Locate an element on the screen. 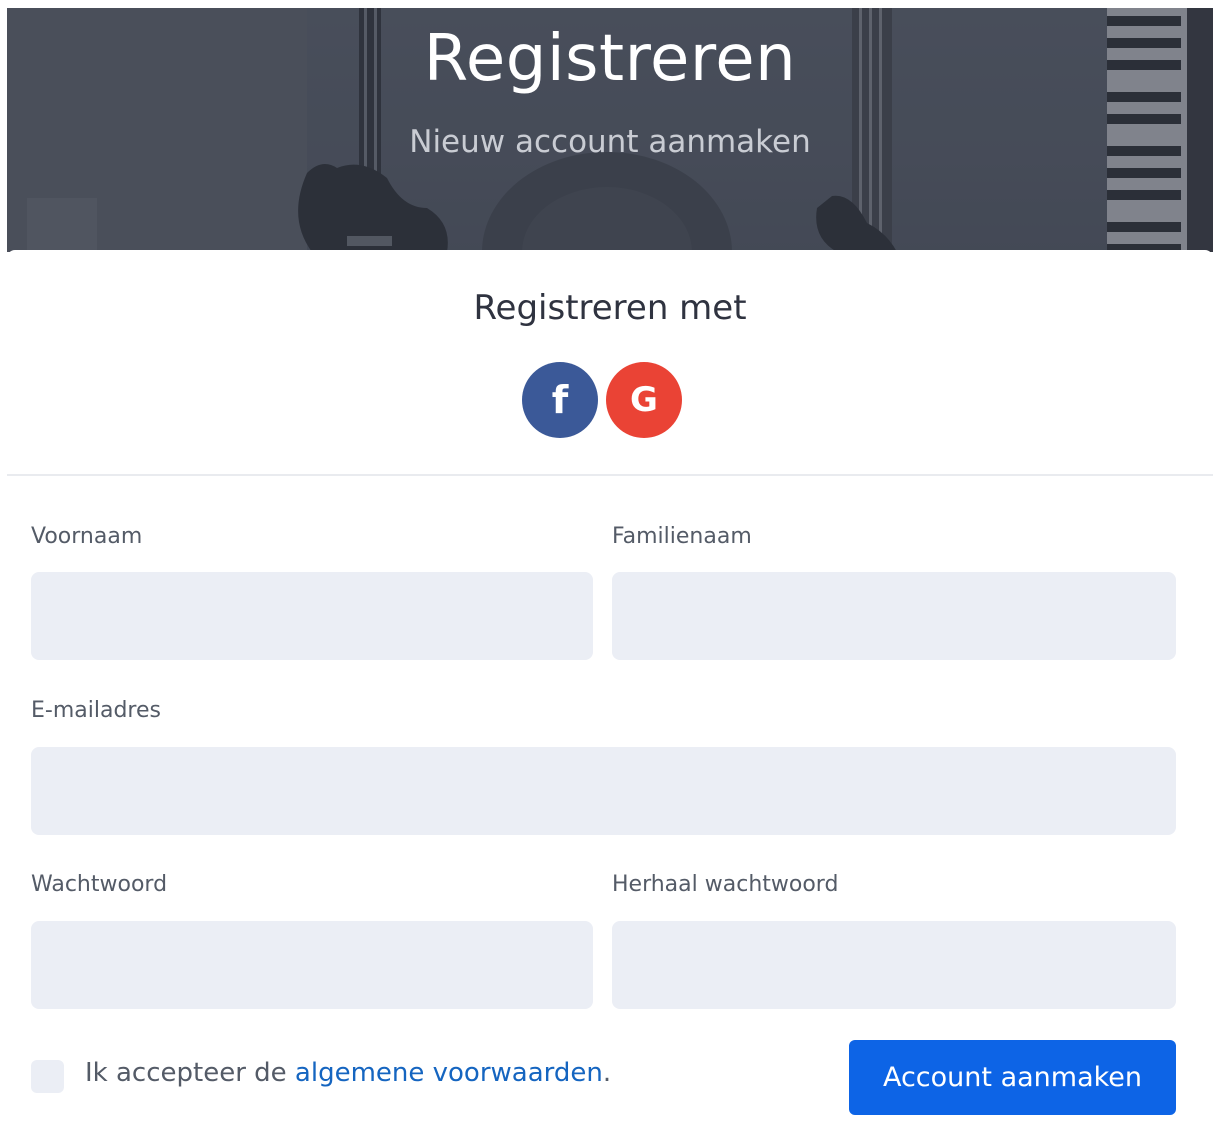  facebook-icon: f is located at coordinates (560, 400).